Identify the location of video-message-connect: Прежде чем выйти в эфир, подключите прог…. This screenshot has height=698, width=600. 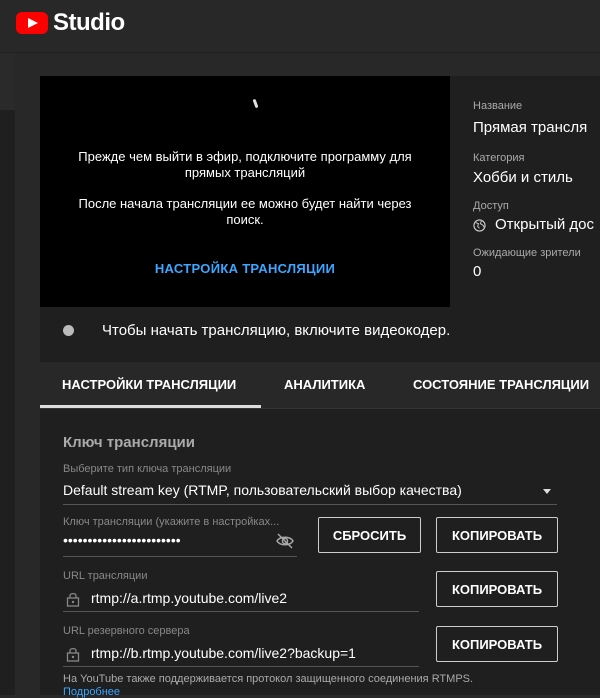
(245, 164).